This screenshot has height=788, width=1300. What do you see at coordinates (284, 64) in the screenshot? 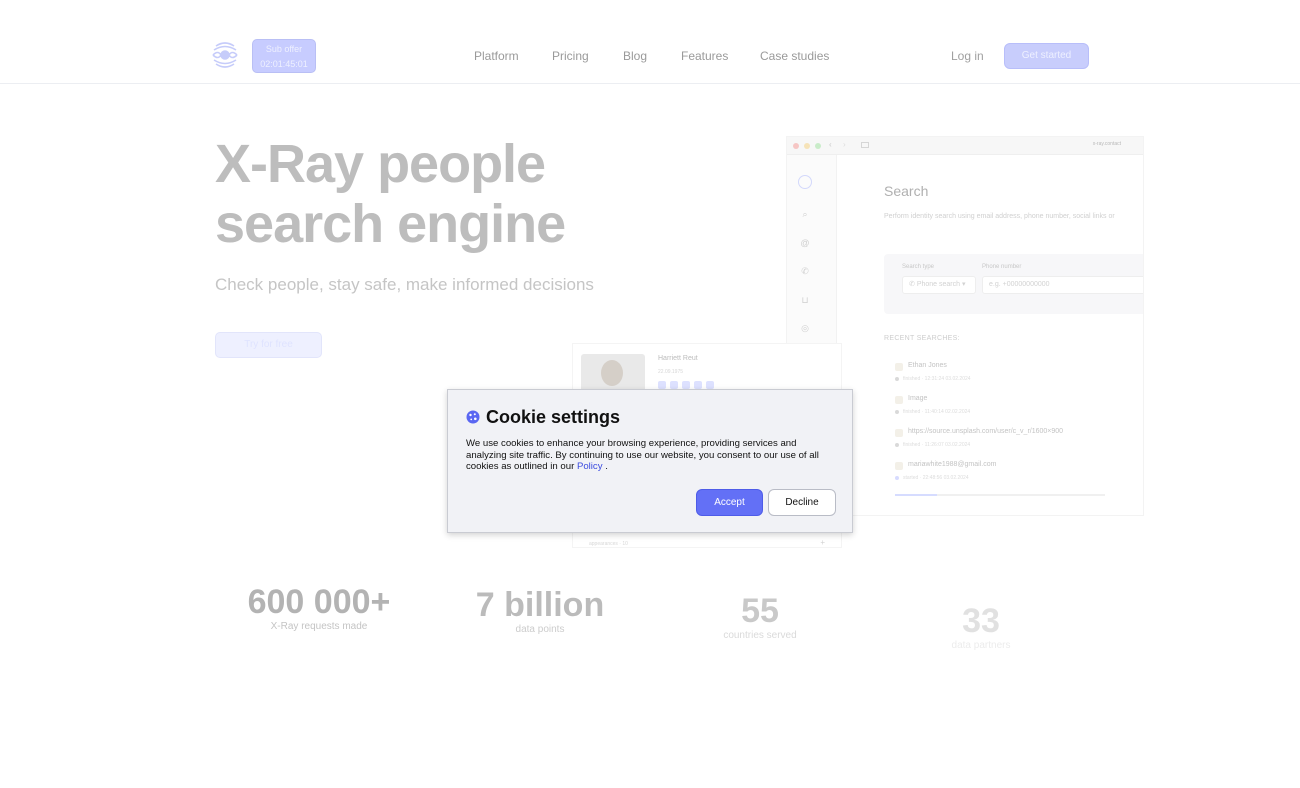
I see `sub-offer-timer: 02:01:45:01` at bounding box center [284, 64].